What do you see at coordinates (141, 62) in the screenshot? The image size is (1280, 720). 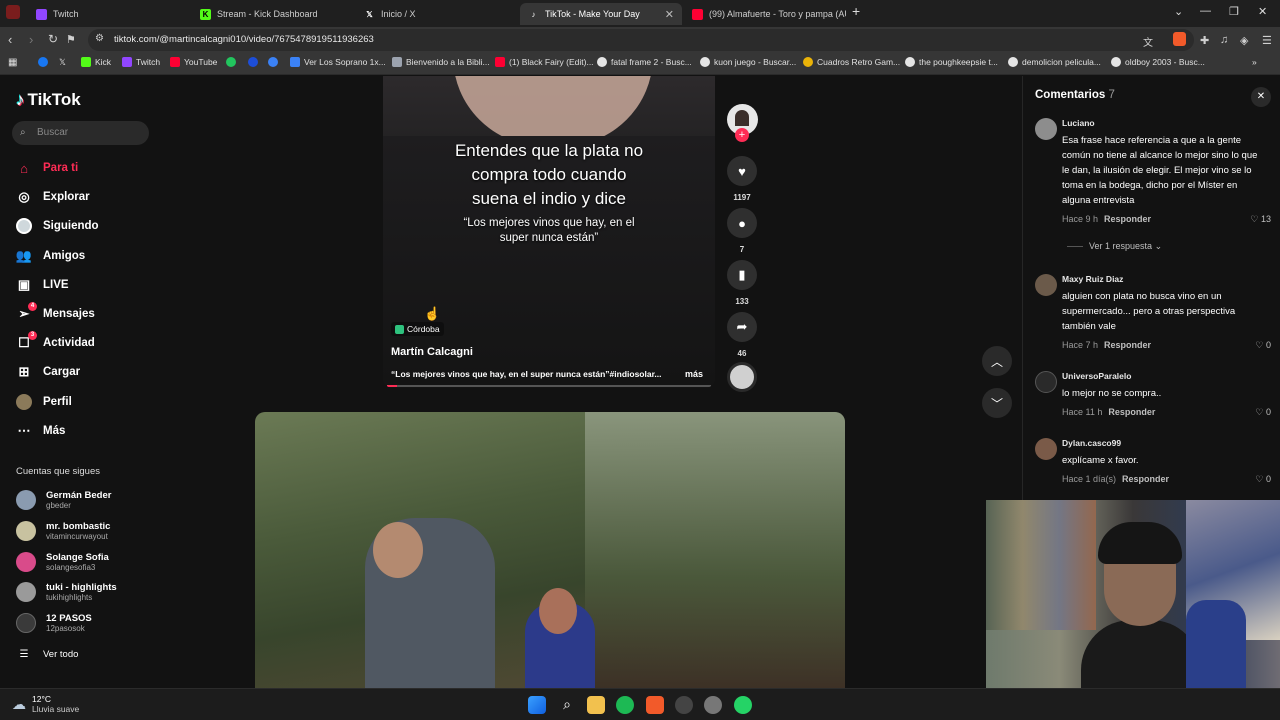 I see `bookmark-twitch: Twitch` at bounding box center [141, 62].